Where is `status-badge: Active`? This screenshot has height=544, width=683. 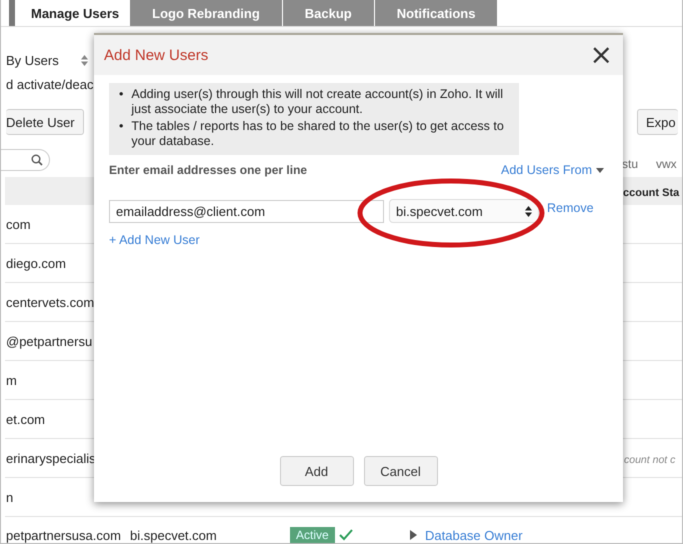
status-badge: Active is located at coordinates (312, 535).